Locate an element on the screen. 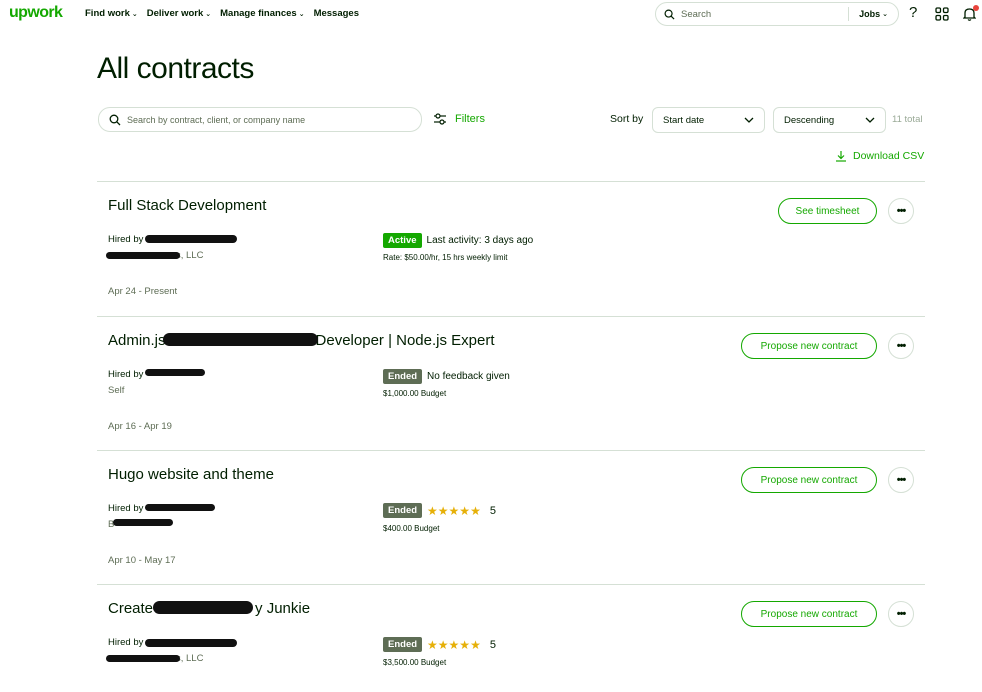 The height and width of the screenshot is (692, 982). nav-manage-finances: Manage finances ⌄ is located at coordinates (262, 13).